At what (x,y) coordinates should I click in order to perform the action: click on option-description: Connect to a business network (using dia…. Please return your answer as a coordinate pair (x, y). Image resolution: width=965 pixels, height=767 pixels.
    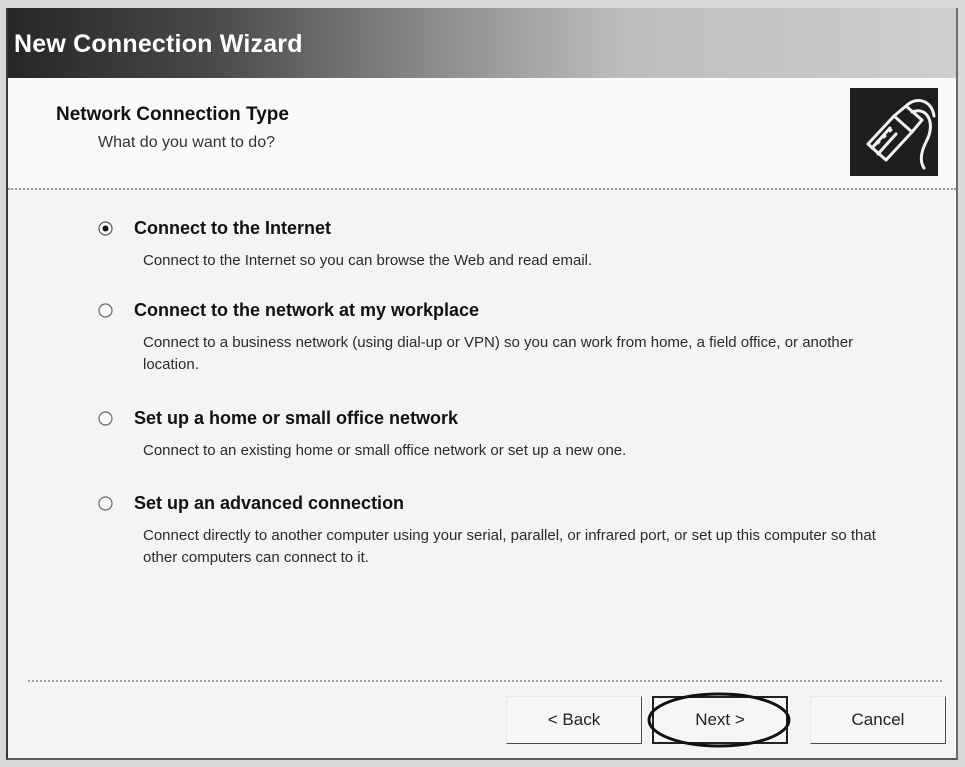
    Looking at the image, I should click on (498, 353).